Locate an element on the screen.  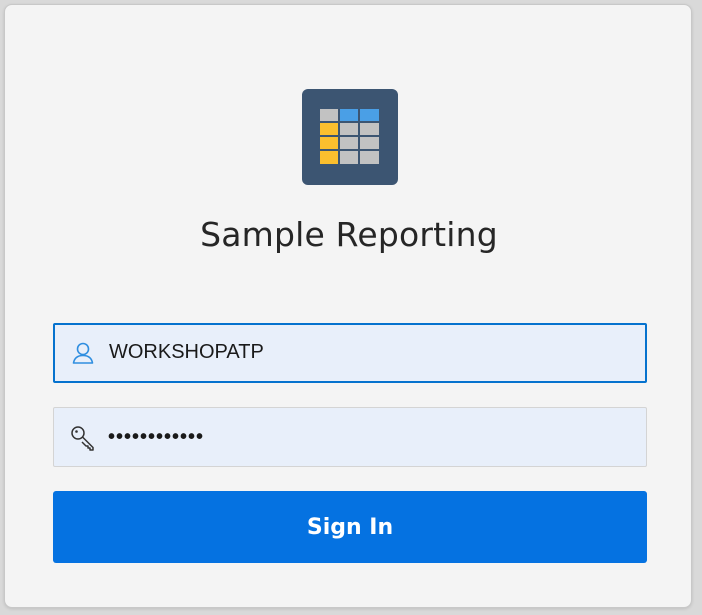
table-grid-icon is located at coordinates (349, 136).